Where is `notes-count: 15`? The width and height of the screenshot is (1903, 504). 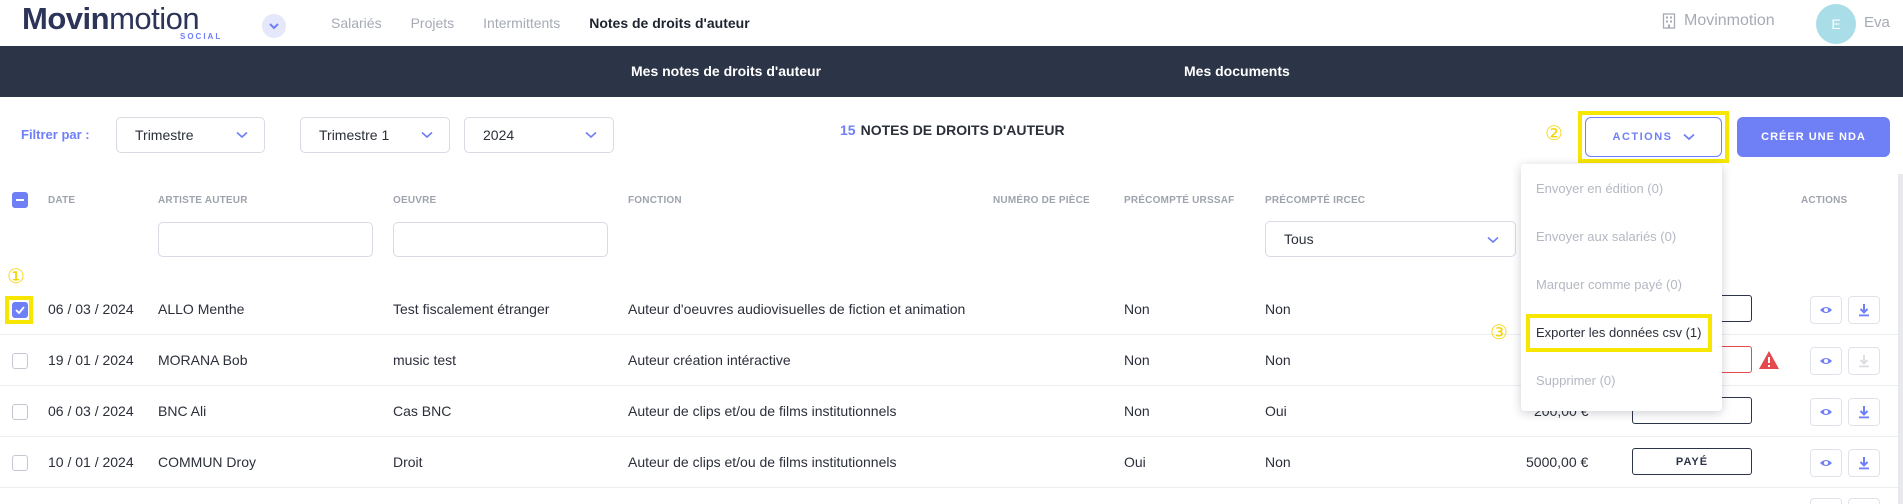
notes-count: 15 is located at coordinates (848, 130).